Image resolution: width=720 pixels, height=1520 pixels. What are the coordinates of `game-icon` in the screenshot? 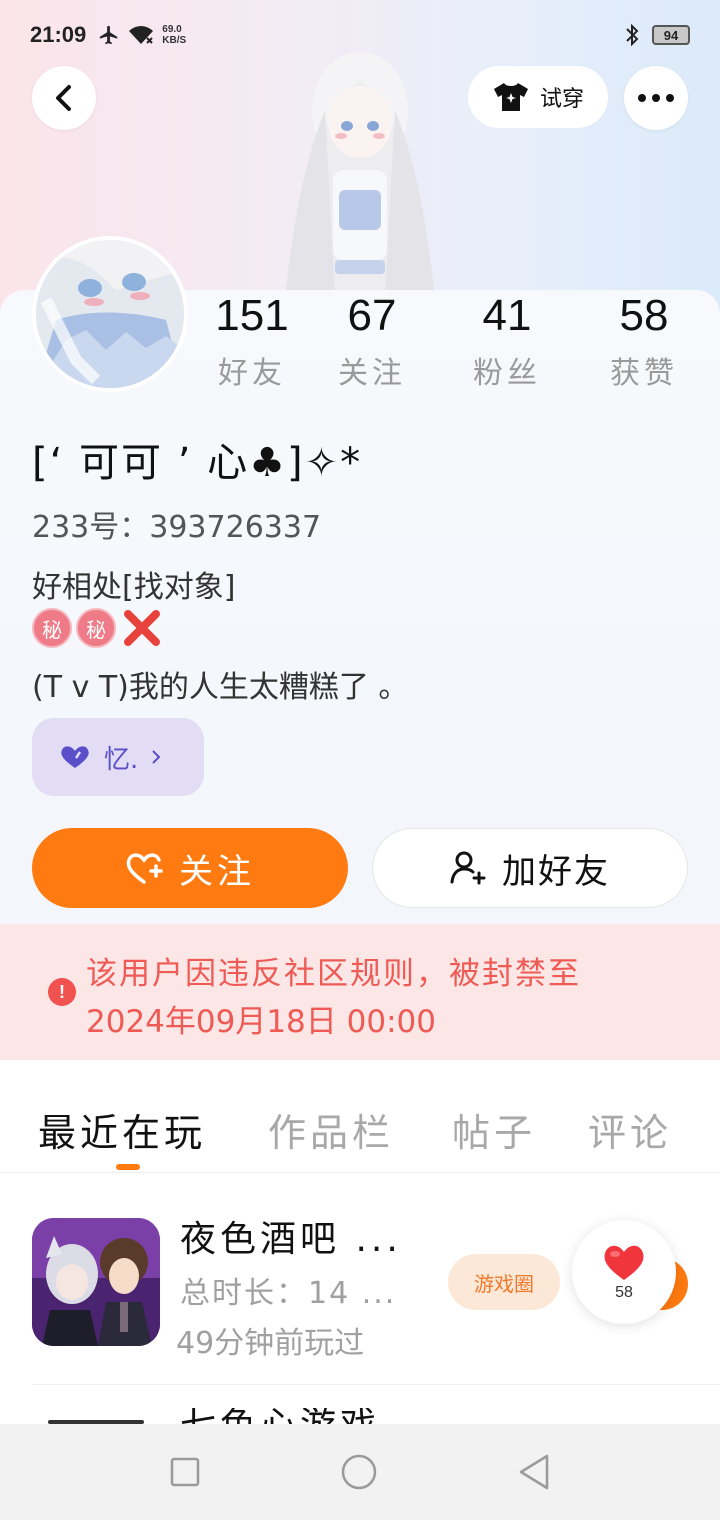 It's located at (96, 1282).